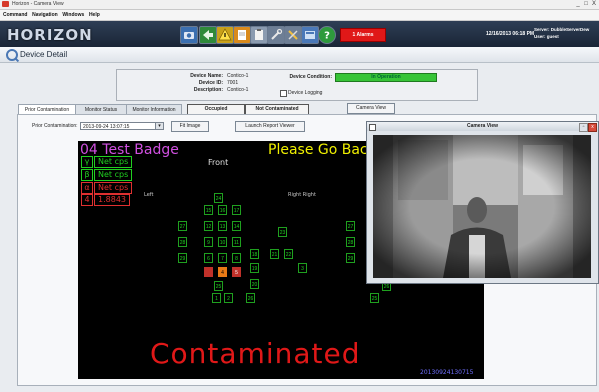  I want to click on window-titlebar: Horizon - Camera View _ □ X, so click(299, 5).